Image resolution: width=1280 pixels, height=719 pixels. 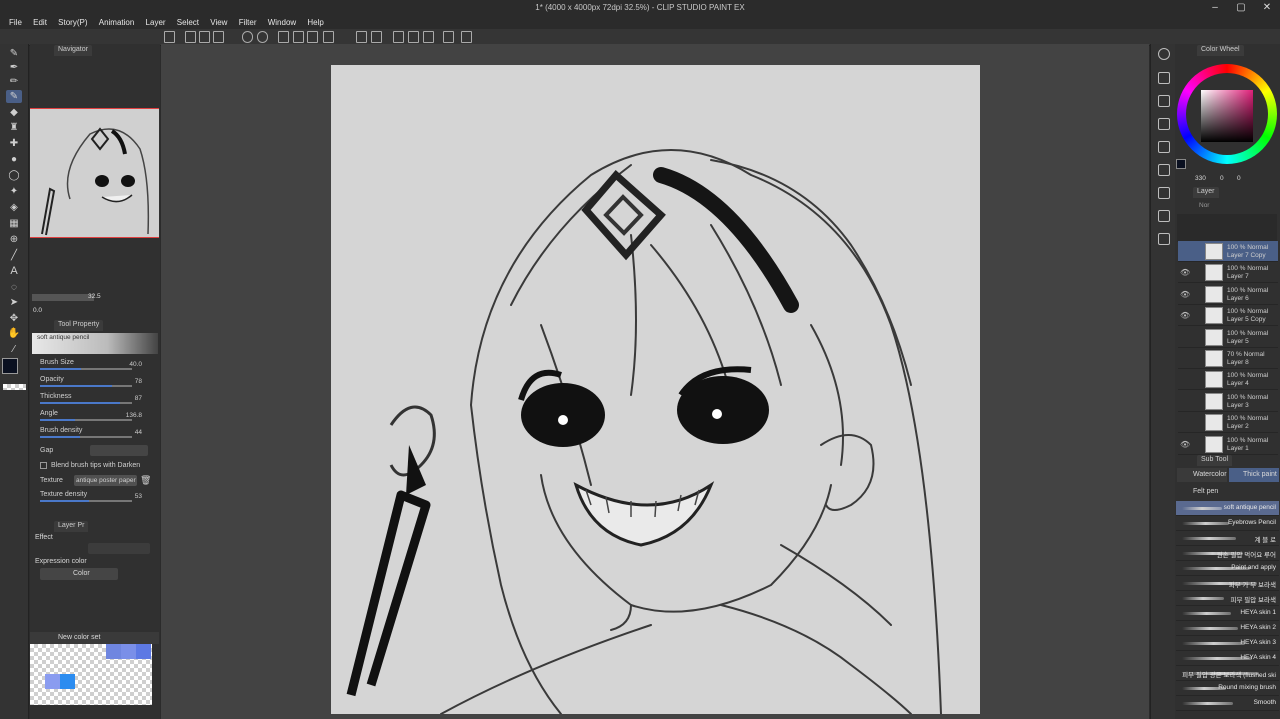 What do you see at coordinates (94, 173) in the screenshot?
I see `navigator-preview` at bounding box center [94, 173].